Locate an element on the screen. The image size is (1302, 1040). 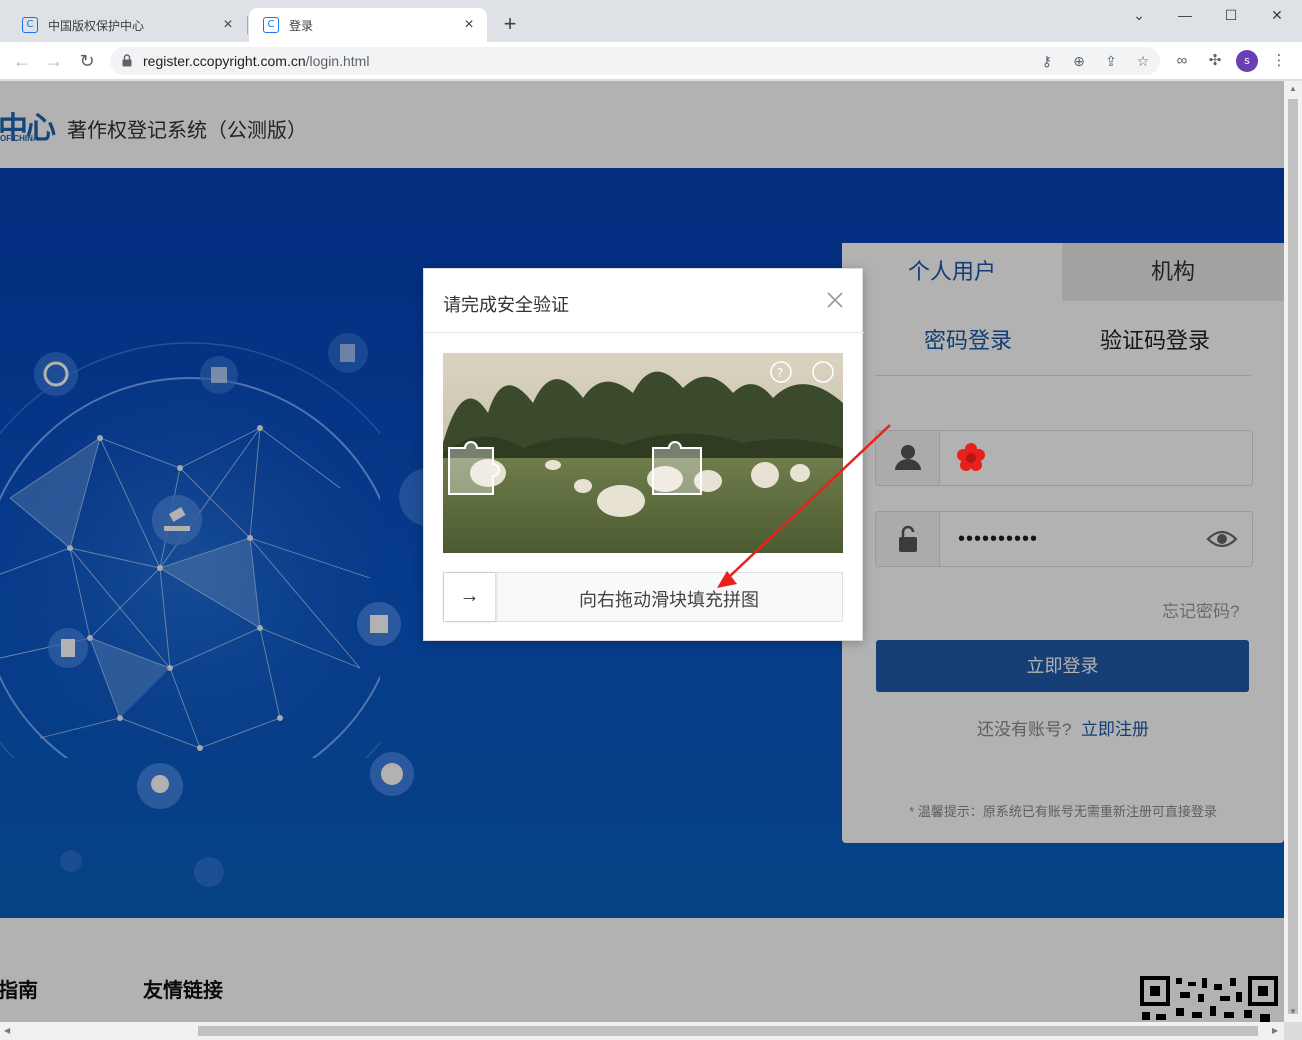
slider-handle: → is located at coordinates (470, 597).